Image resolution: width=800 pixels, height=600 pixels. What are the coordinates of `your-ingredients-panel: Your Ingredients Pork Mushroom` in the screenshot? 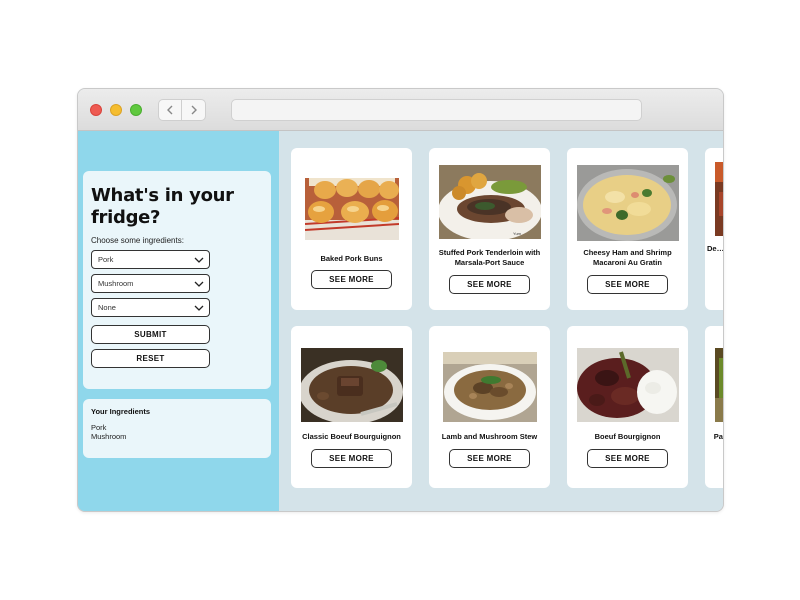 It's located at (177, 428).